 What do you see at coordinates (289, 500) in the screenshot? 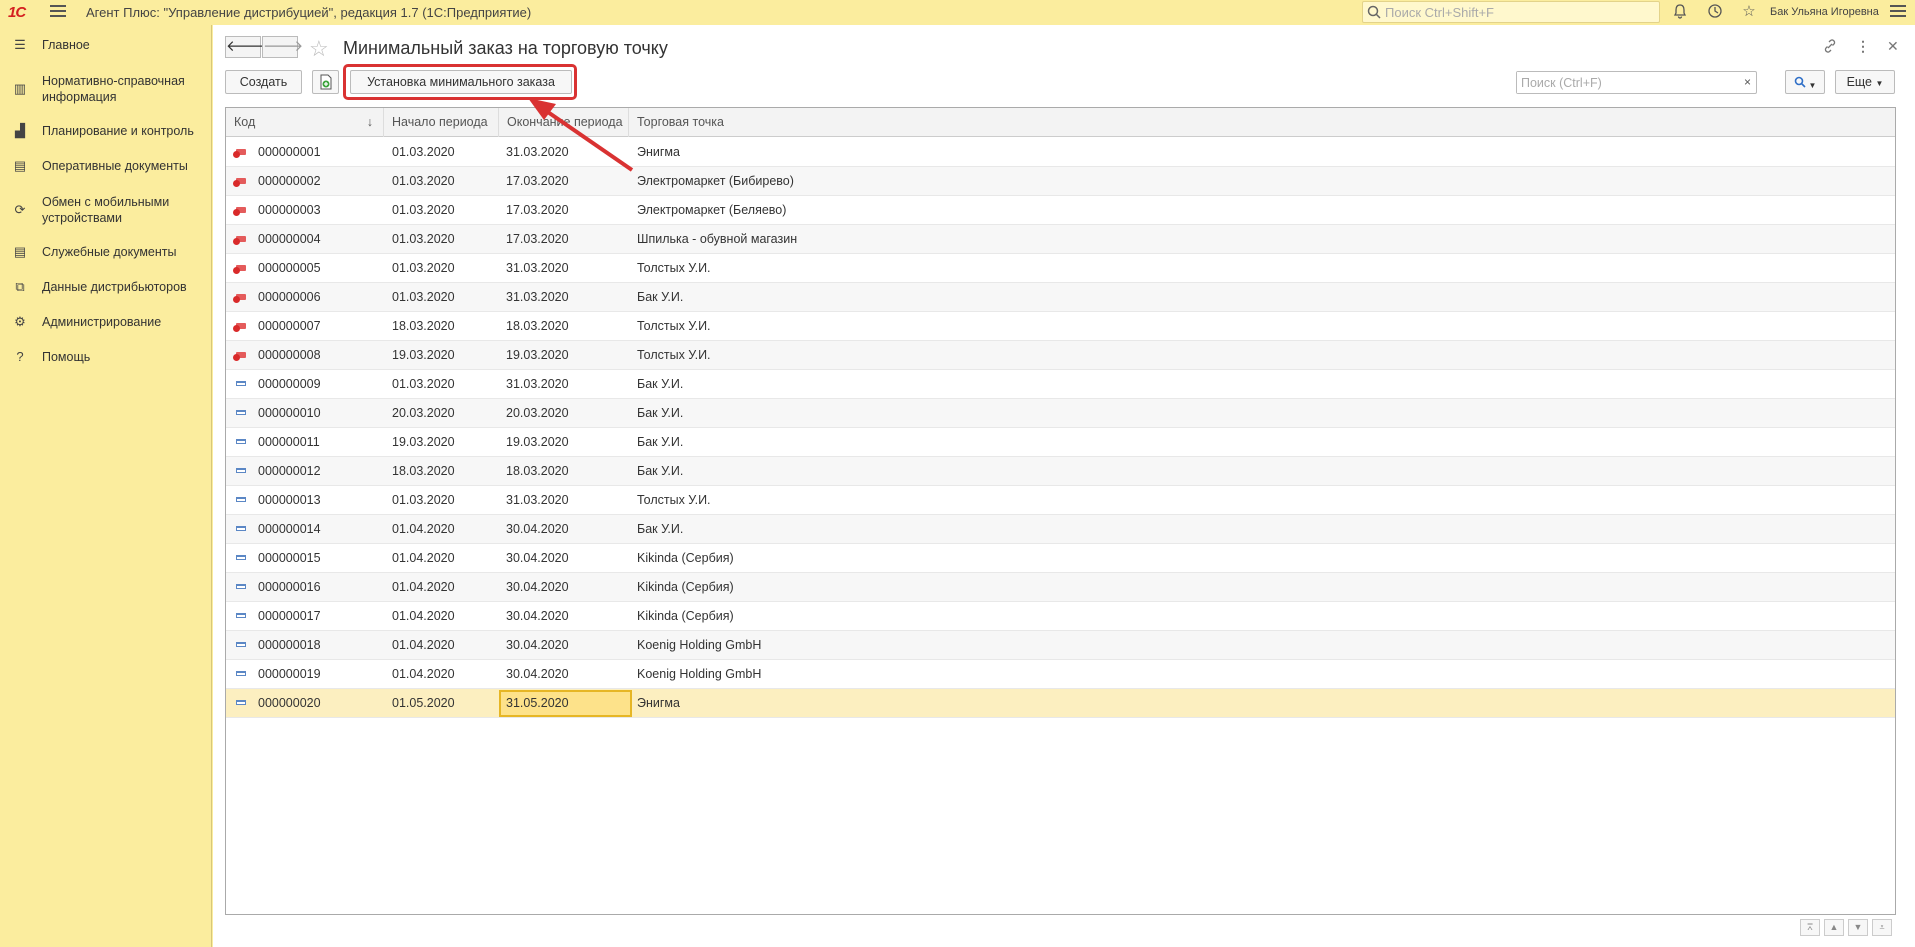
I see `cell-code: 000000013` at bounding box center [289, 500].